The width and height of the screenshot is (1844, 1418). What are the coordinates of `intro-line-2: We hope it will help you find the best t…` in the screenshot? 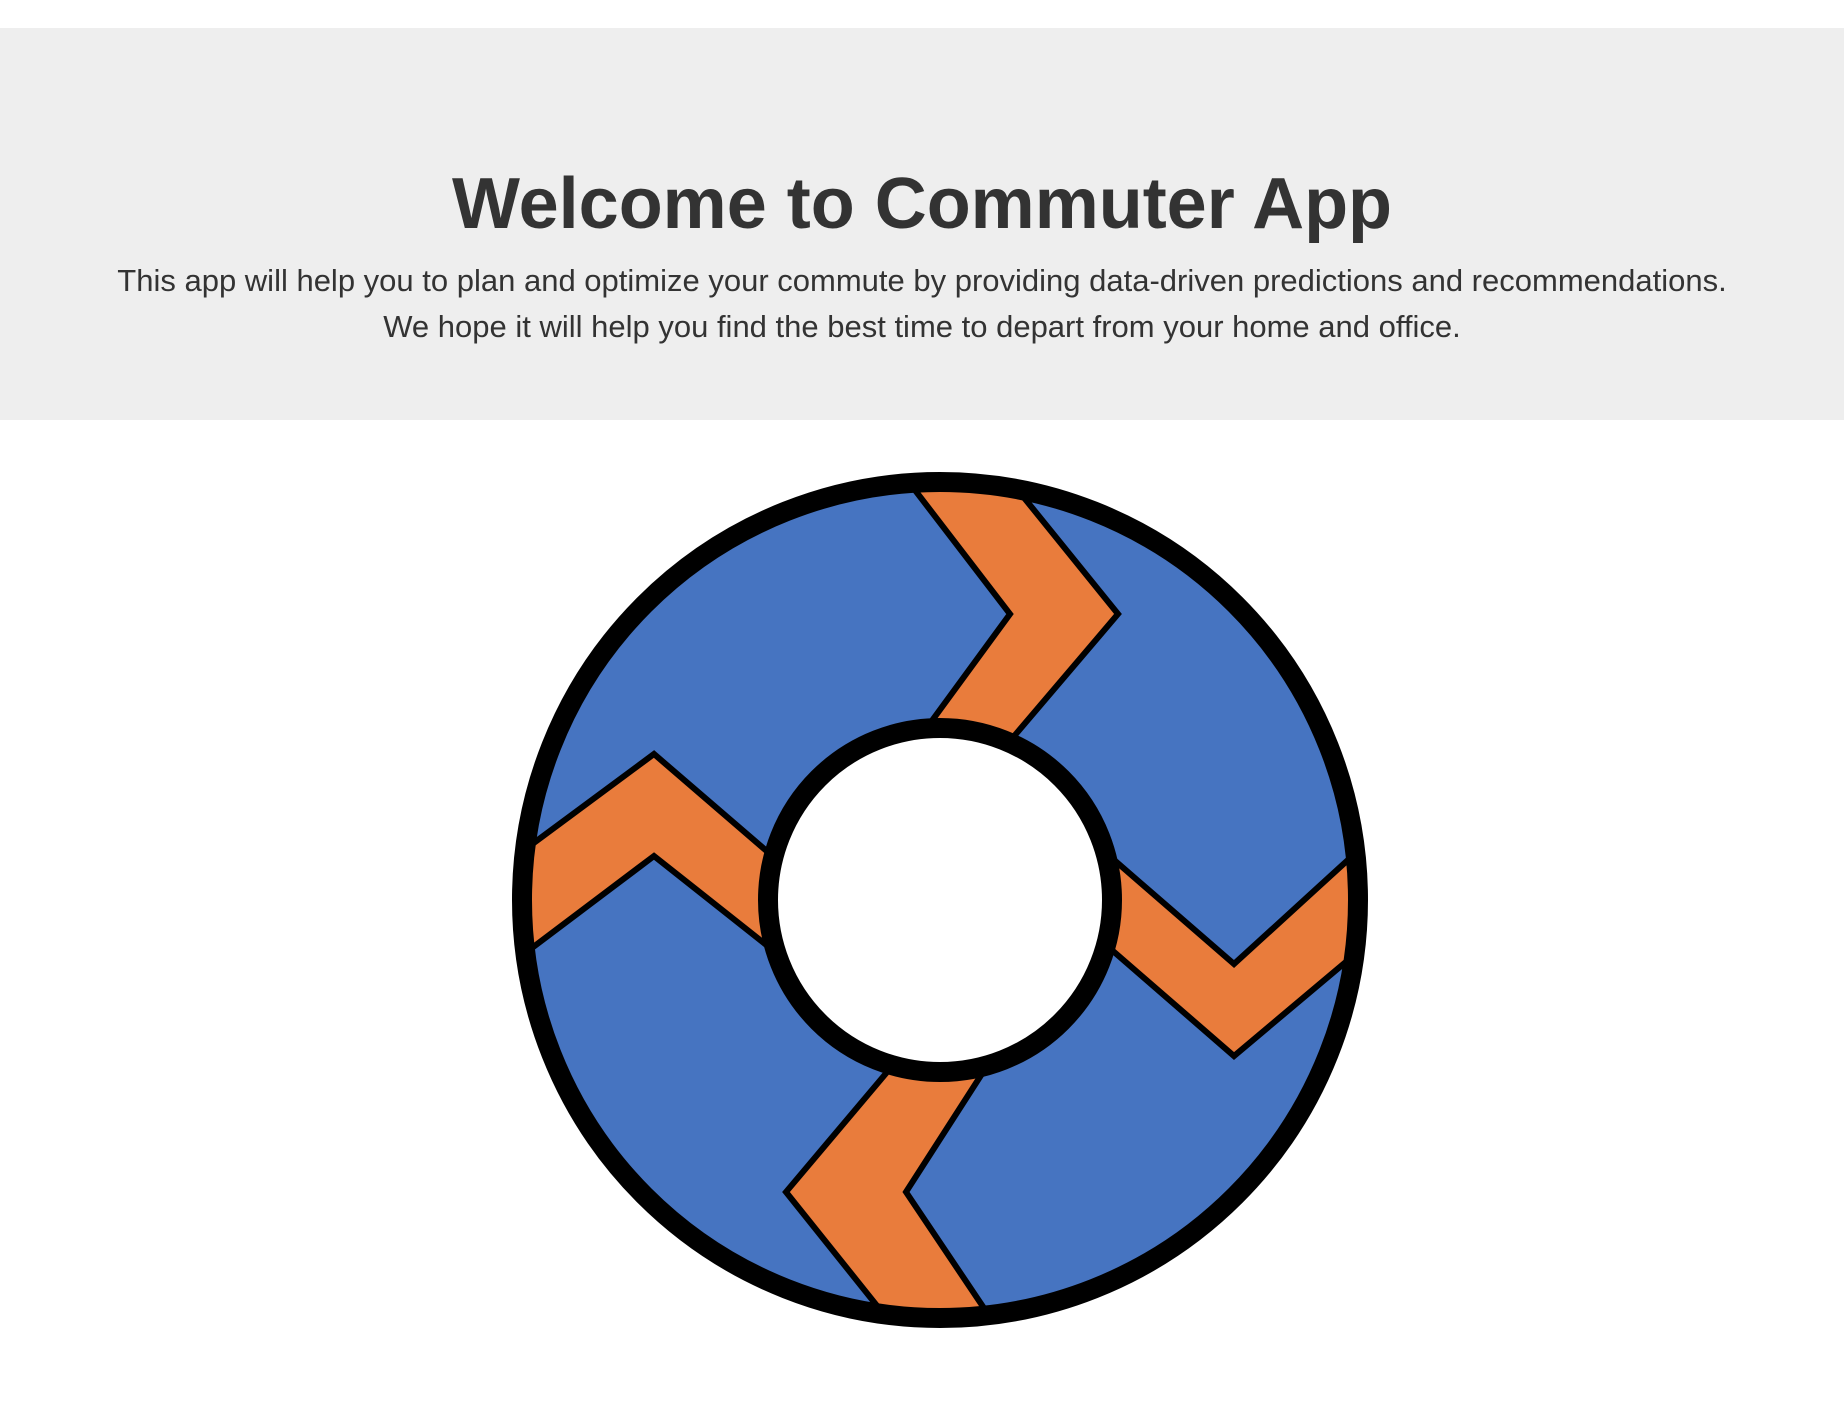 It's located at (922, 326).